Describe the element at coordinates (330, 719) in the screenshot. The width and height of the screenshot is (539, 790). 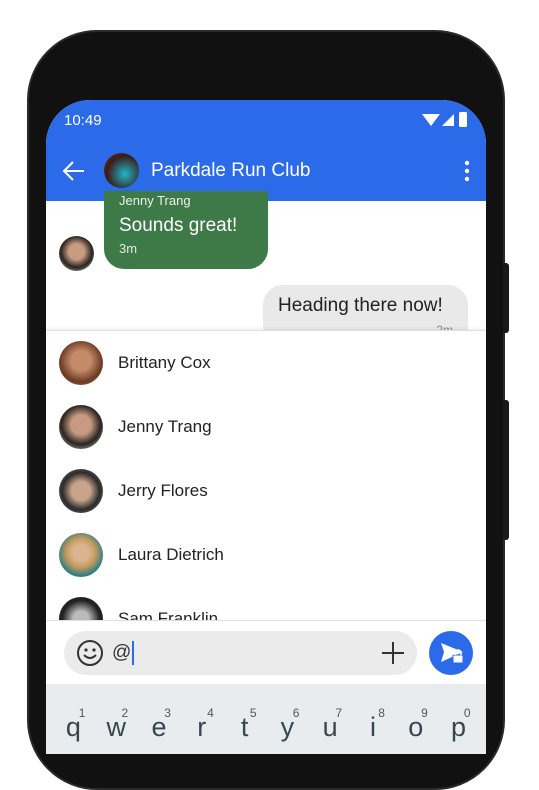
I see `key-u: 7u` at that location.